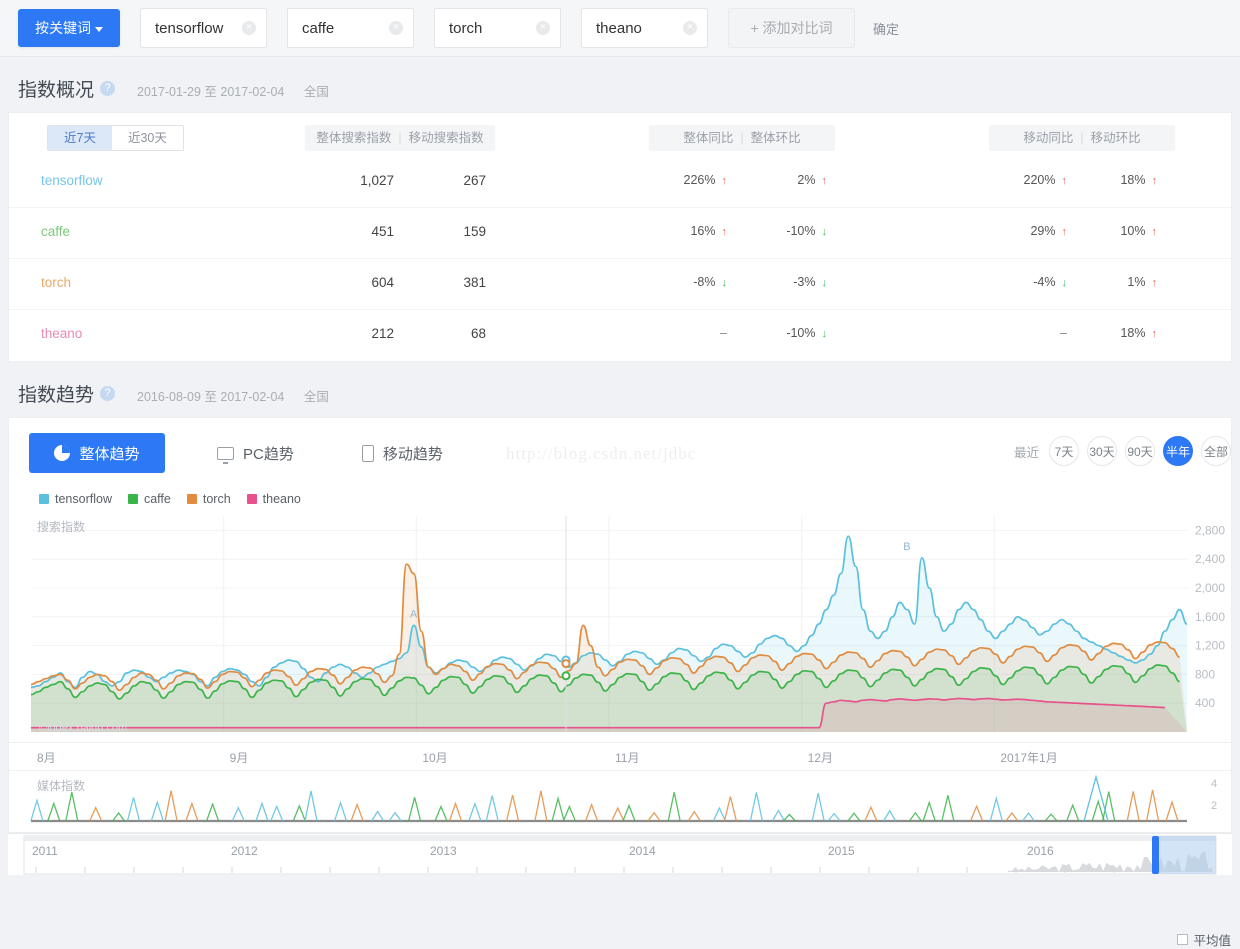 This screenshot has height=949, width=1240. Describe the element at coordinates (1140, 451) in the screenshot. I see `range-button-90d: 90天` at that location.